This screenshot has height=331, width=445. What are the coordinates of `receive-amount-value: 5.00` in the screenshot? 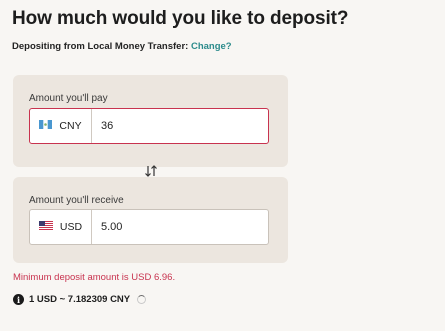 It's located at (180, 227).